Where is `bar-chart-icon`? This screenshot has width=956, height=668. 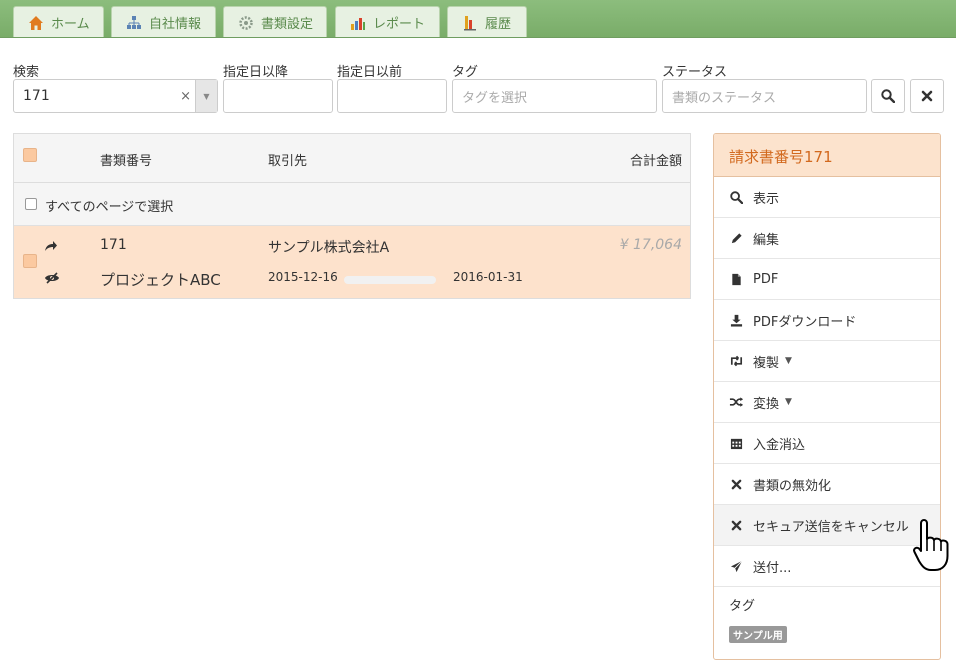
bar-chart-icon is located at coordinates (358, 23).